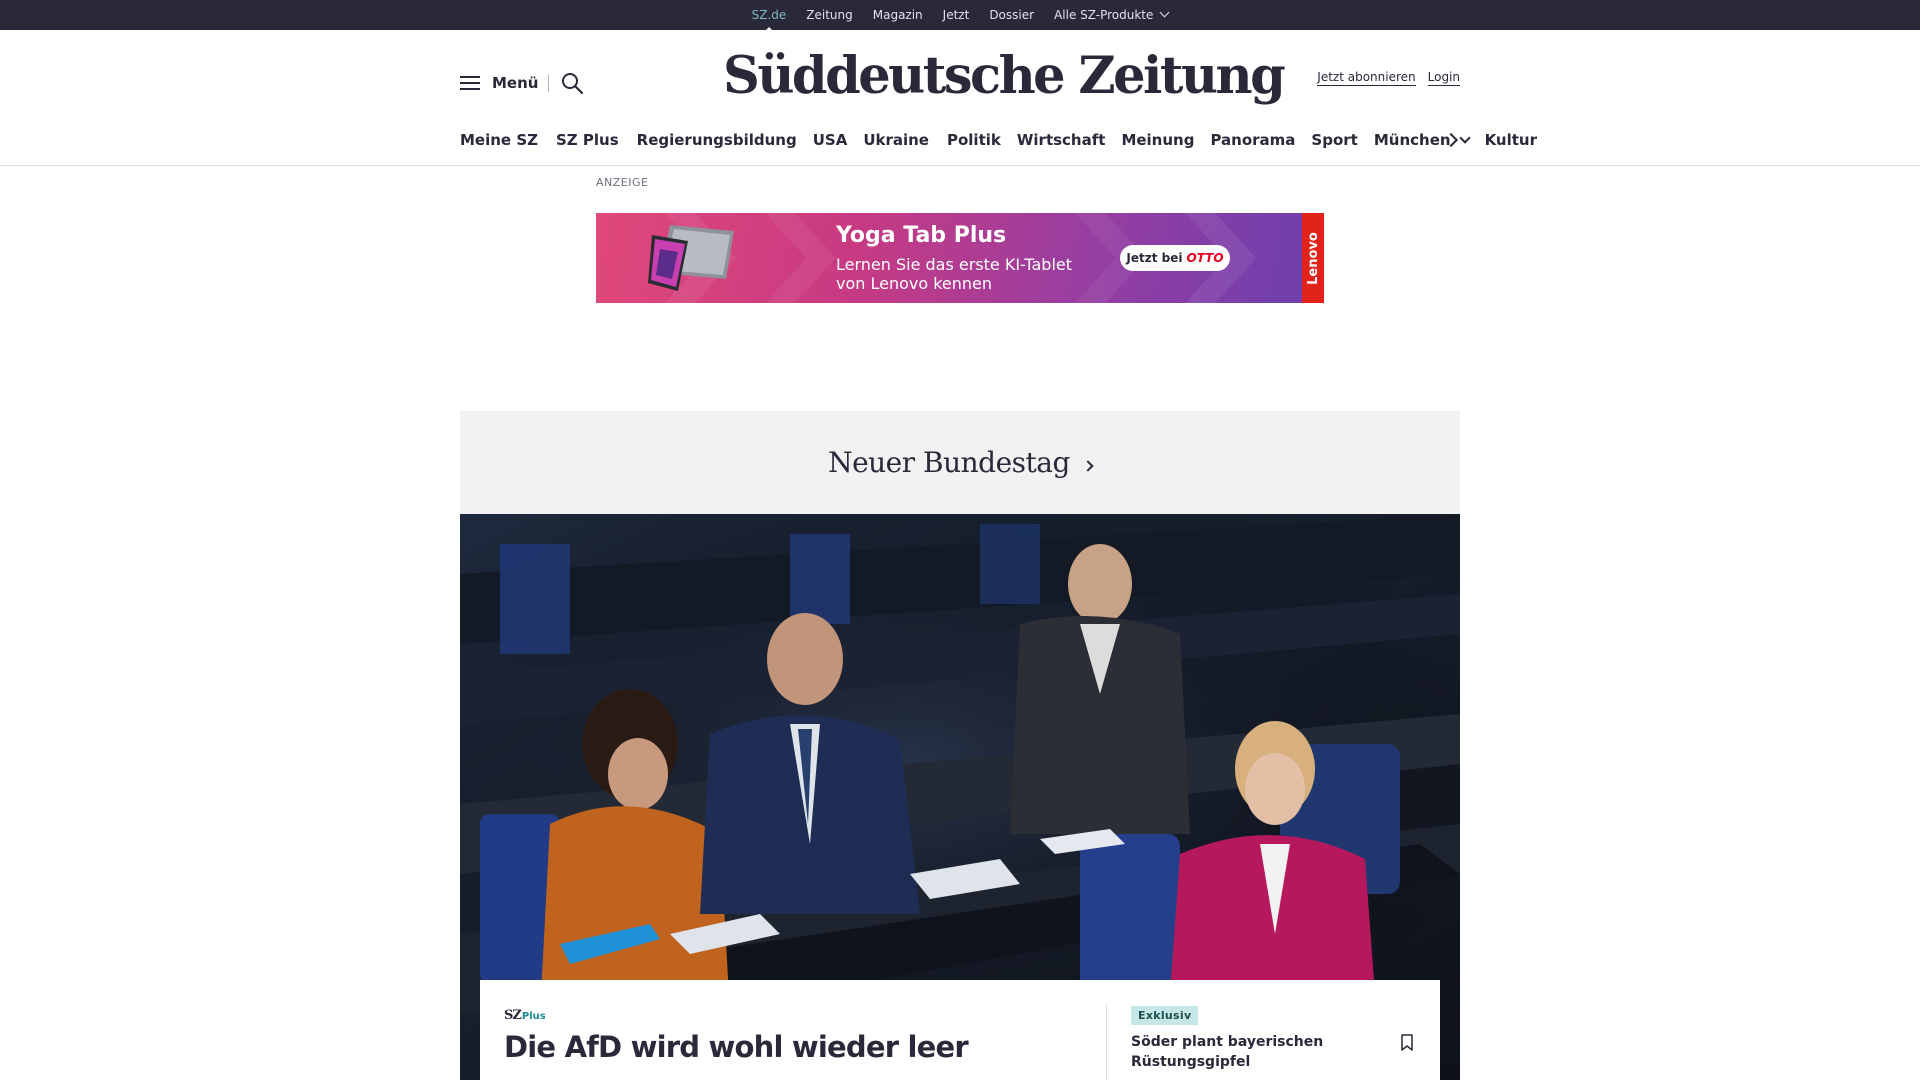 This screenshot has width=1920, height=1080. What do you see at coordinates (1511, 140) in the screenshot?
I see `section-kultur: Kultur` at bounding box center [1511, 140].